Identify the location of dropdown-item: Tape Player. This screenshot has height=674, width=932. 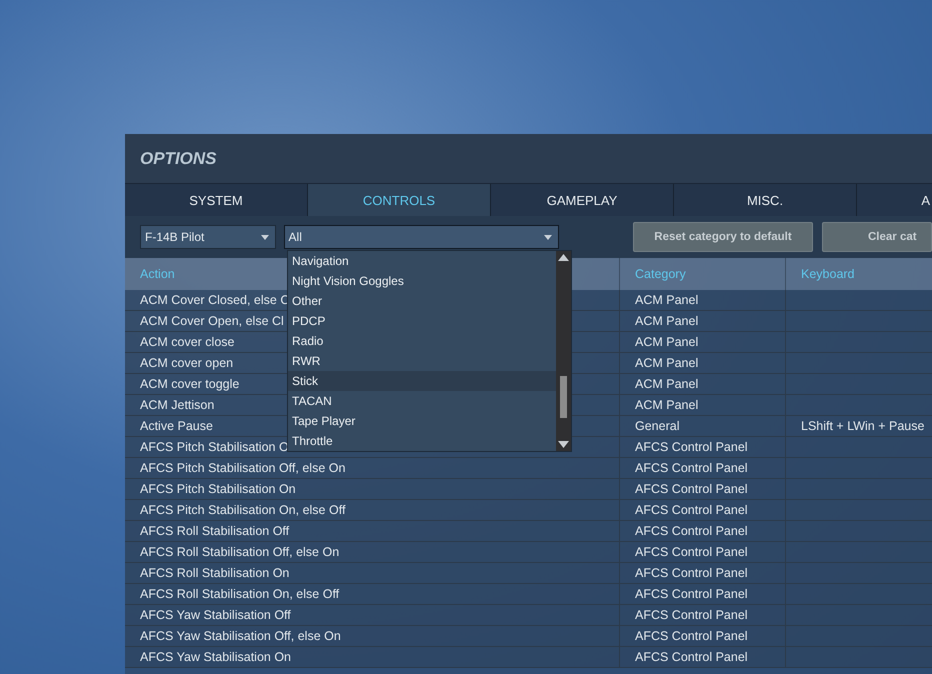
(422, 421).